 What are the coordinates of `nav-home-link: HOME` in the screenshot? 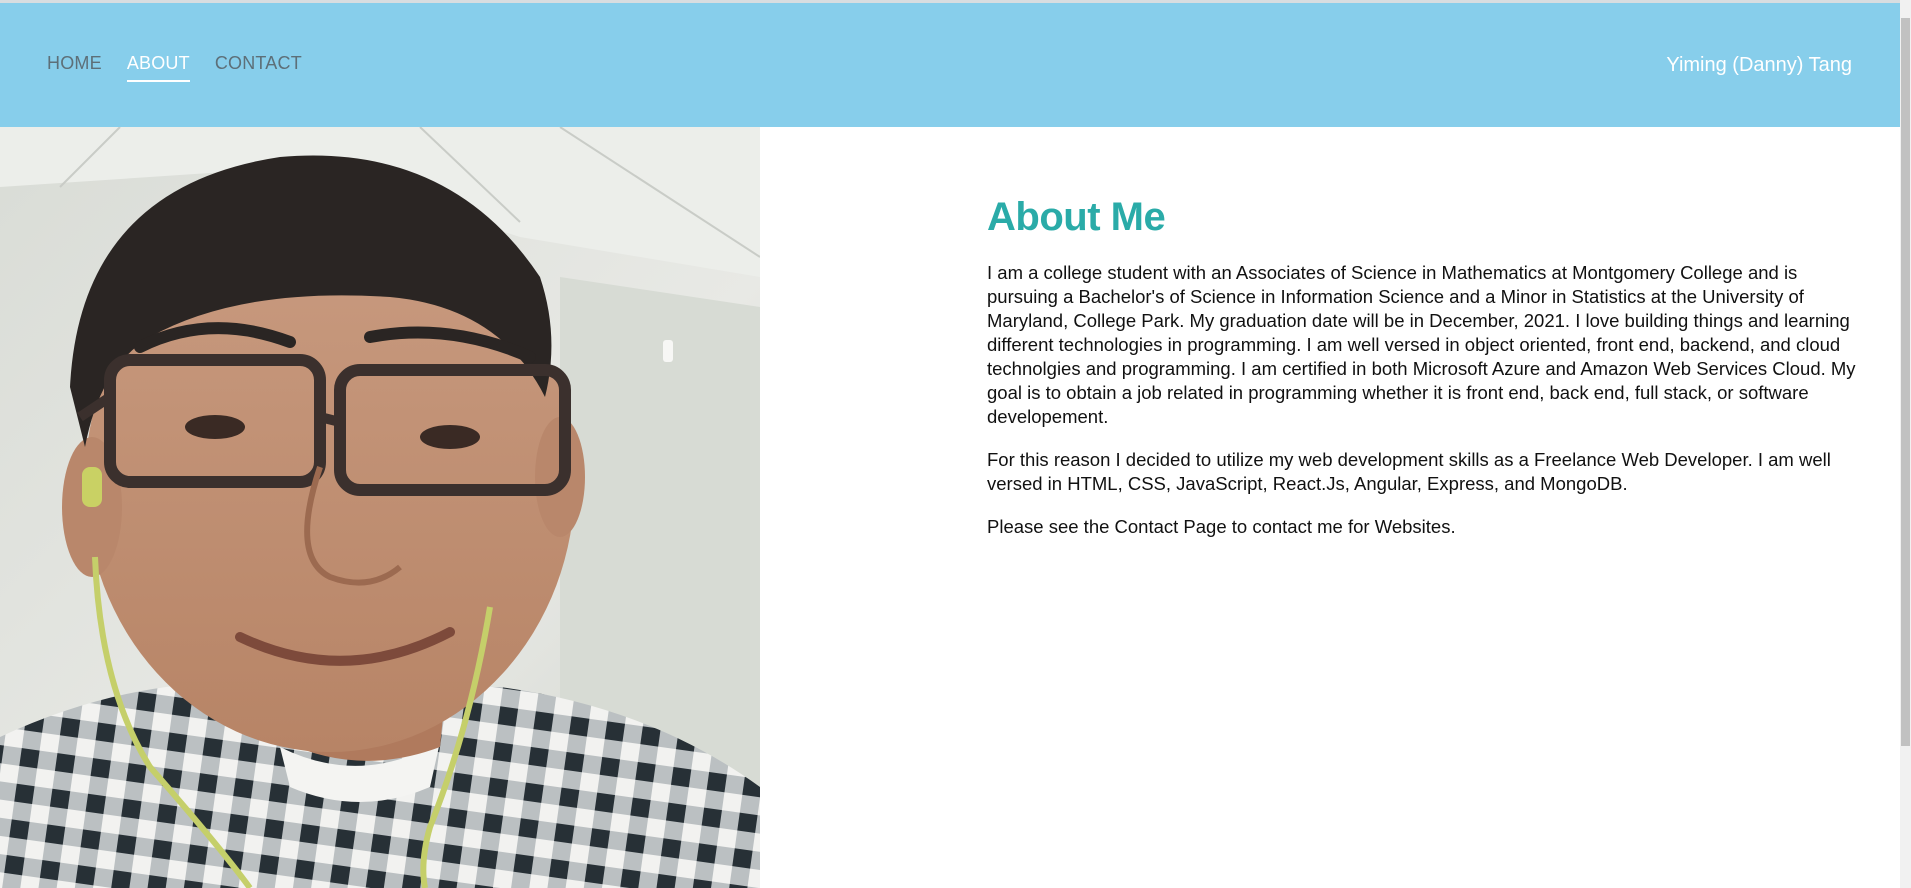 It's located at (74, 67).